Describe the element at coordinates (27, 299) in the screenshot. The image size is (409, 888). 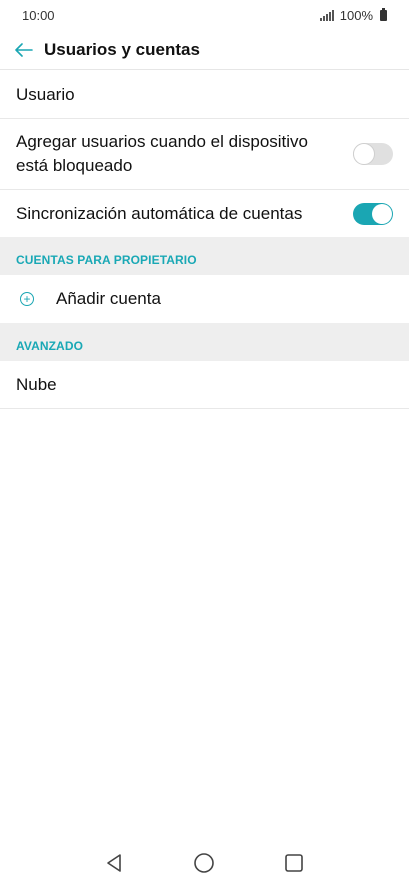
I see `add-circle-icon: +` at that location.